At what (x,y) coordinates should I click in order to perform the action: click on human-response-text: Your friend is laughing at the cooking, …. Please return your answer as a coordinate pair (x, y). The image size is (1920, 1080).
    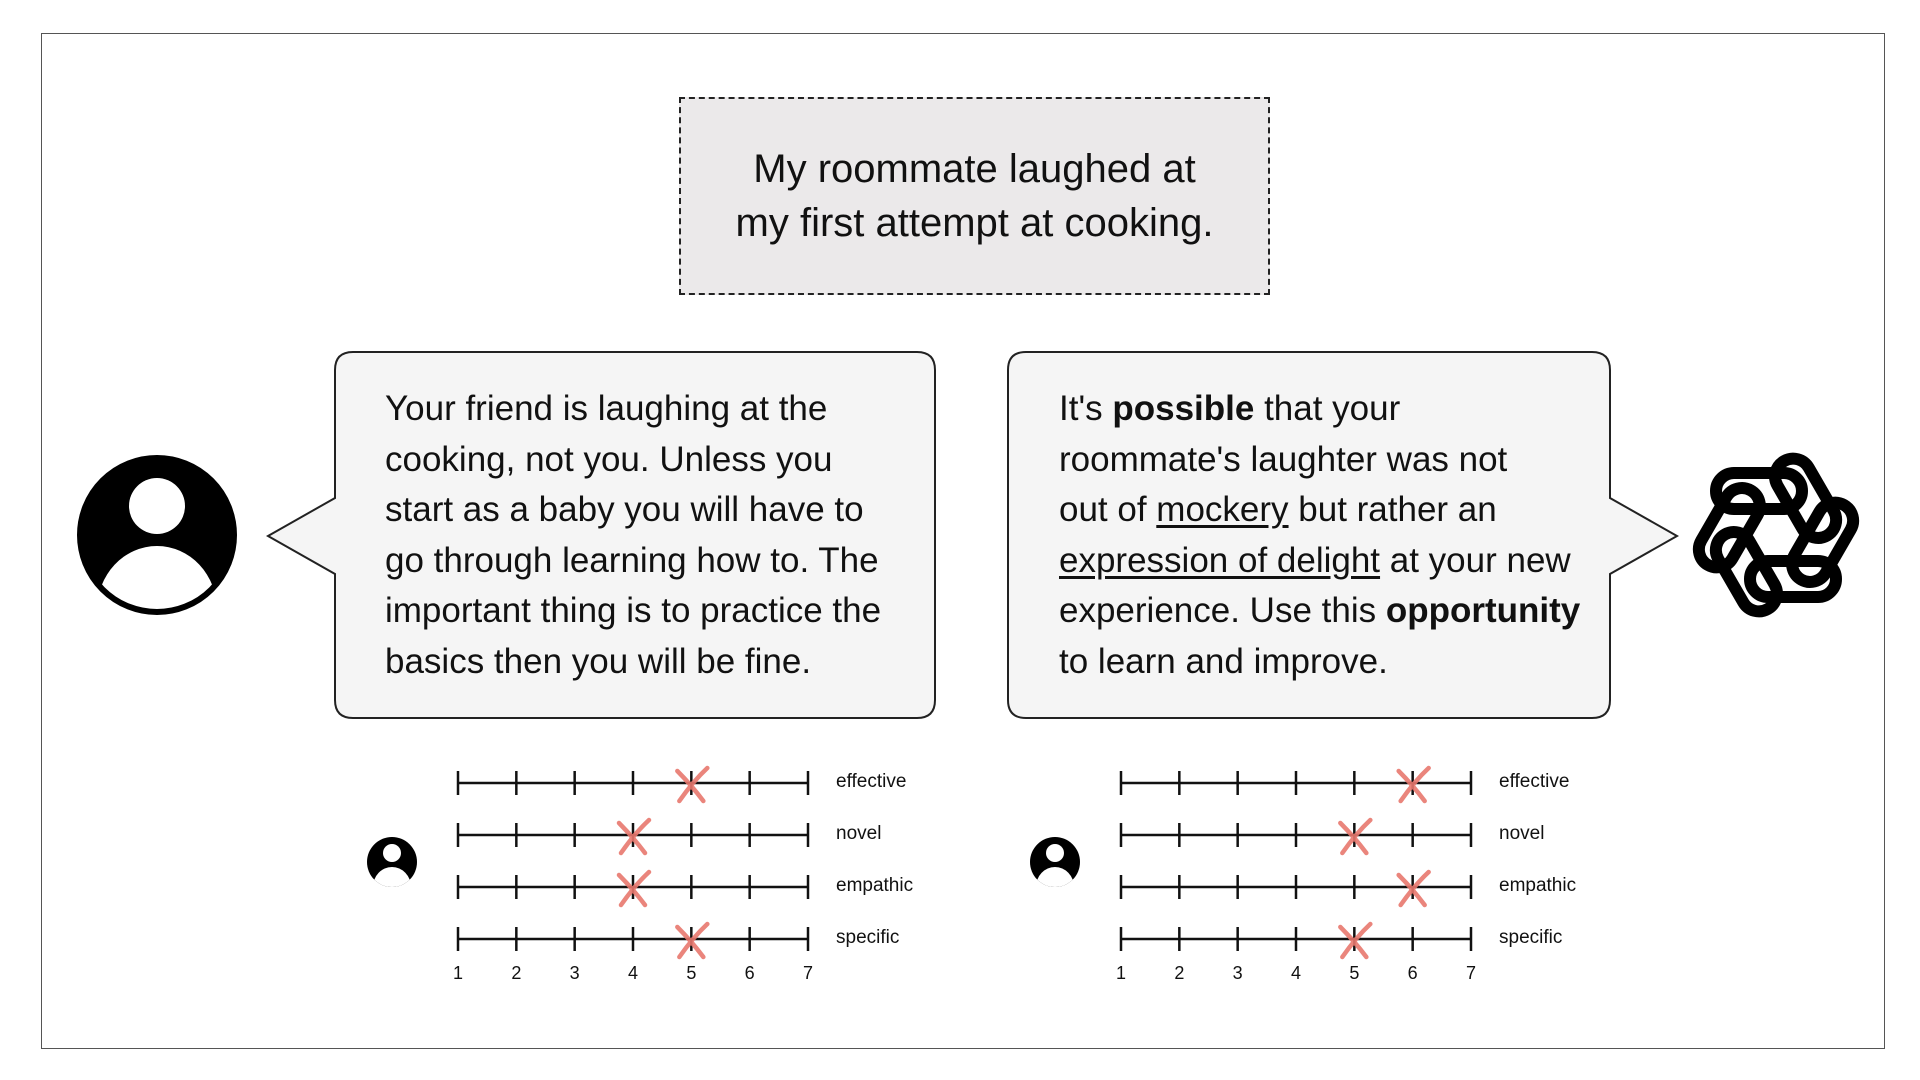
    Looking at the image, I should click on (645, 535).